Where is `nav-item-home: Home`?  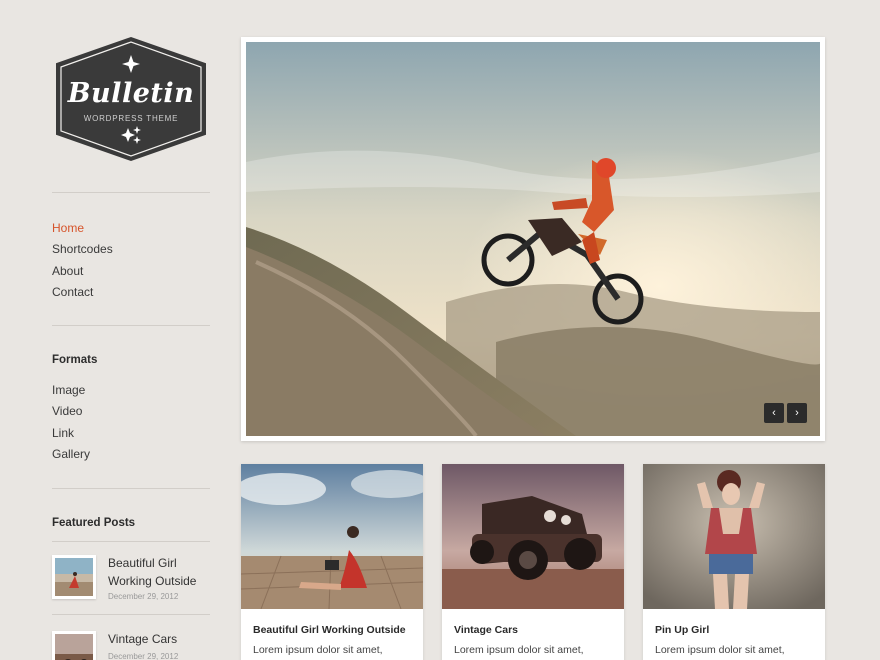 nav-item-home: Home is located at coordinates (82, 228).